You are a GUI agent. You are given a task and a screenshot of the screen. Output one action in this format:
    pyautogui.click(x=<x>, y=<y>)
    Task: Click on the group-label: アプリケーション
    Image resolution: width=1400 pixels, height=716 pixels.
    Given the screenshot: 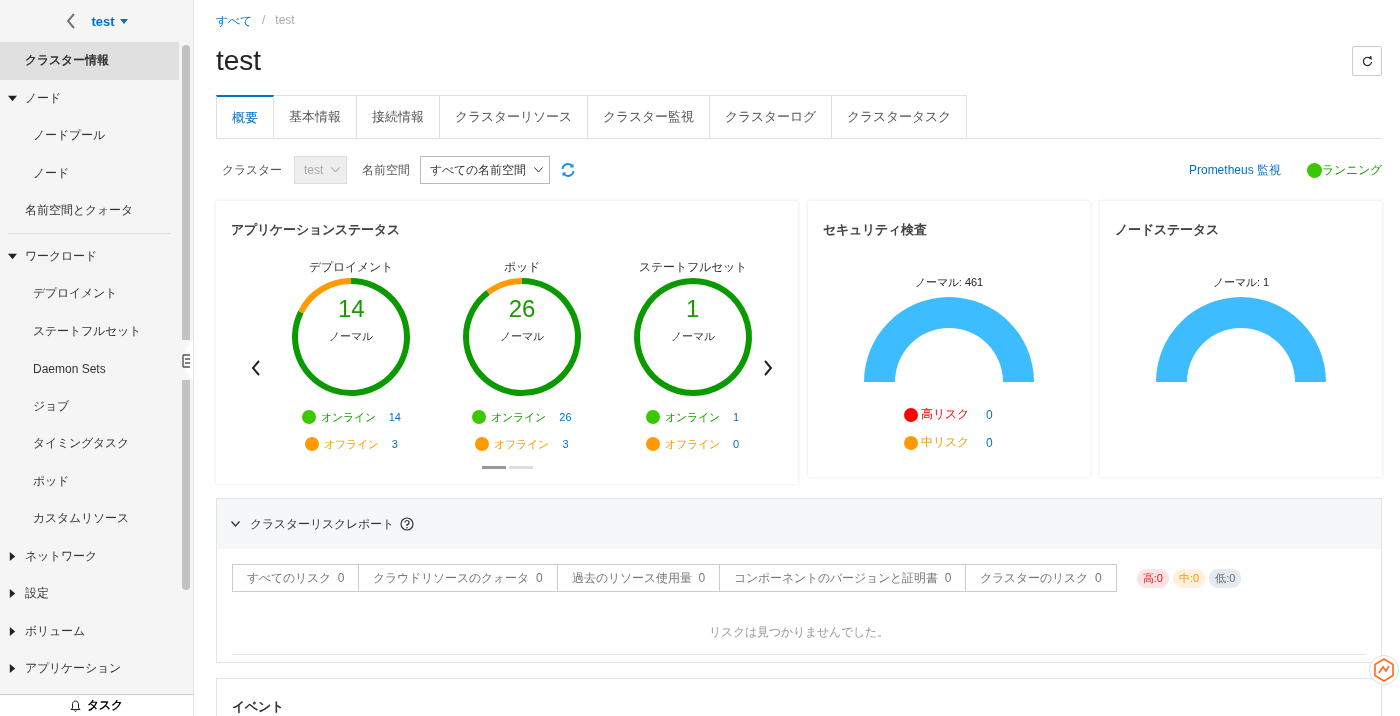 What is the action you would take?
    pyautogui.click(x=73, y=669)
    